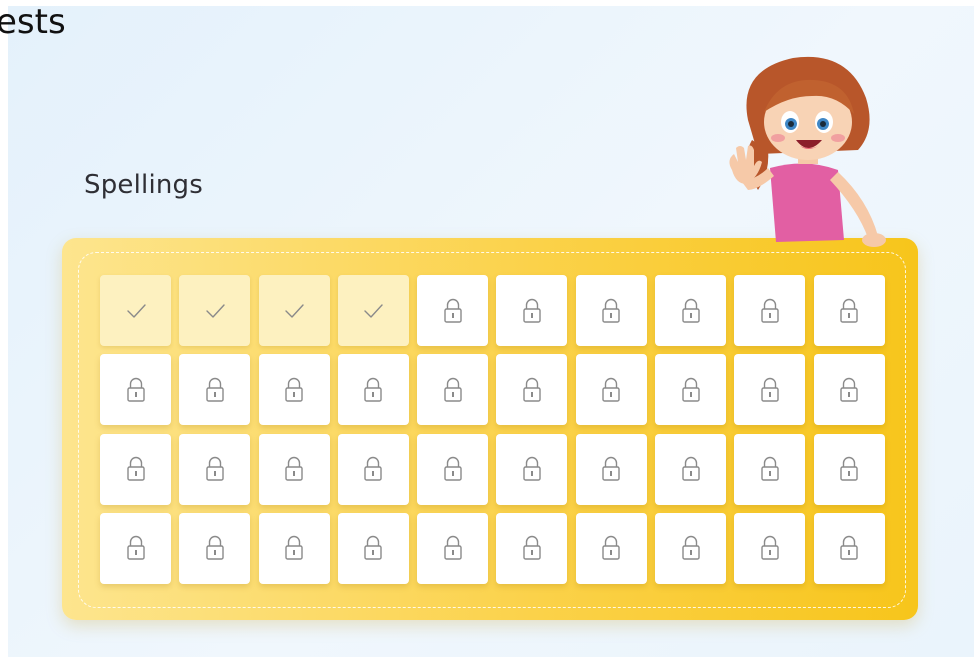 Image resolution: width=974 pixels, height=657 pixels. I want to click on page-title: ests, so click(33, 22).